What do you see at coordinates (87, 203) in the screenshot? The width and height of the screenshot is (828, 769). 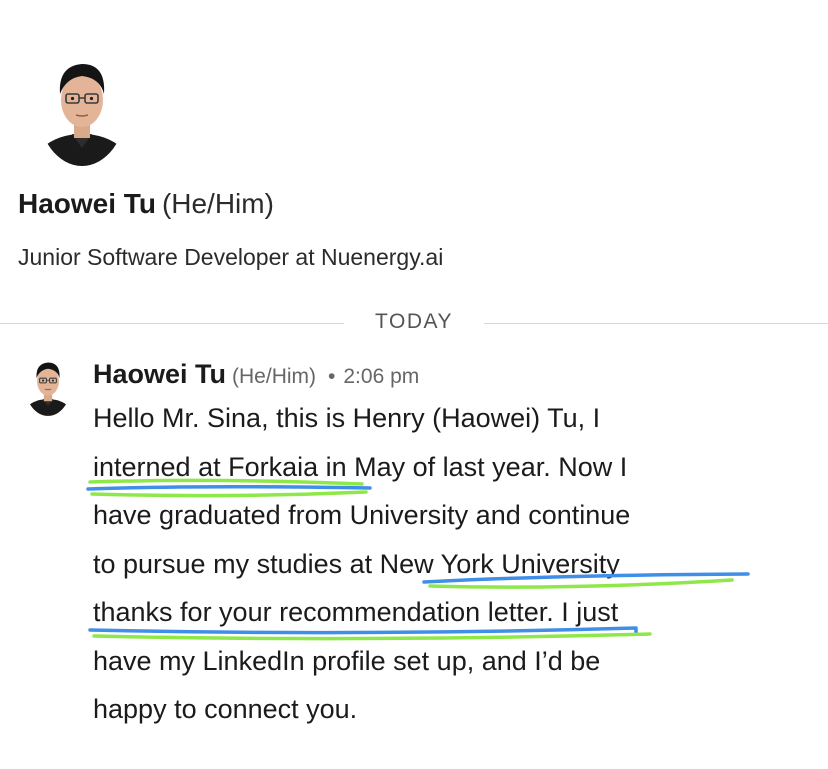 I see `profile-name: Haowei Tu` at bounding box center [87, 203].